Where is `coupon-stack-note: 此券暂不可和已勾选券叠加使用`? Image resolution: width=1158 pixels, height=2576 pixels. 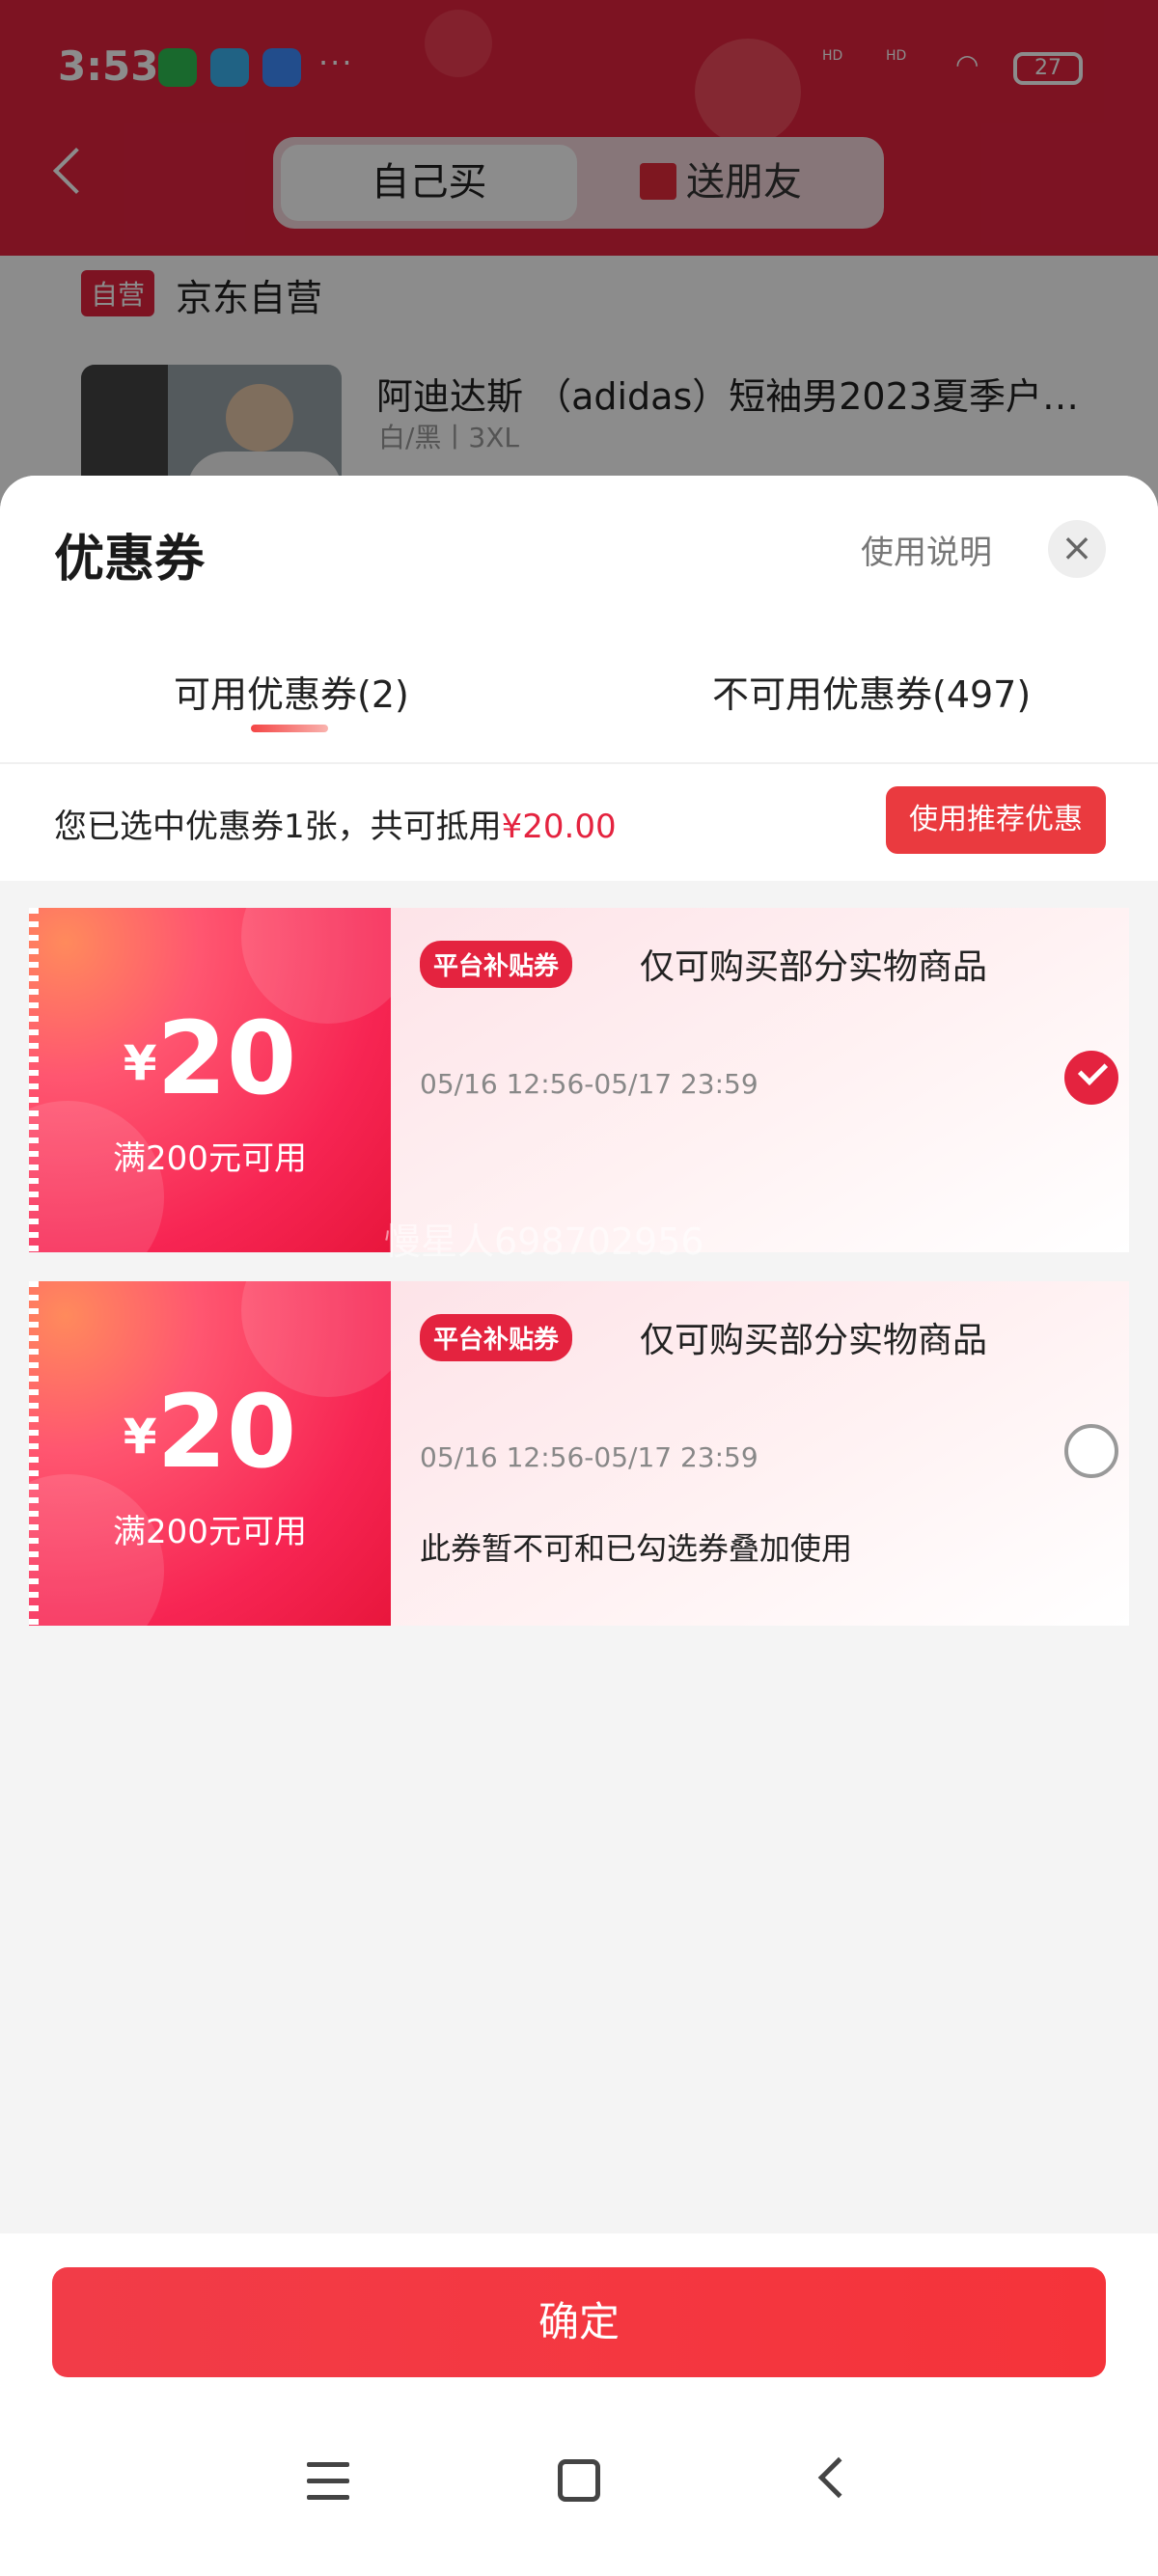
coupon-stack-note: 此券暂不可和已勾选券叠加使用 is located at coordinates (636, 1549).